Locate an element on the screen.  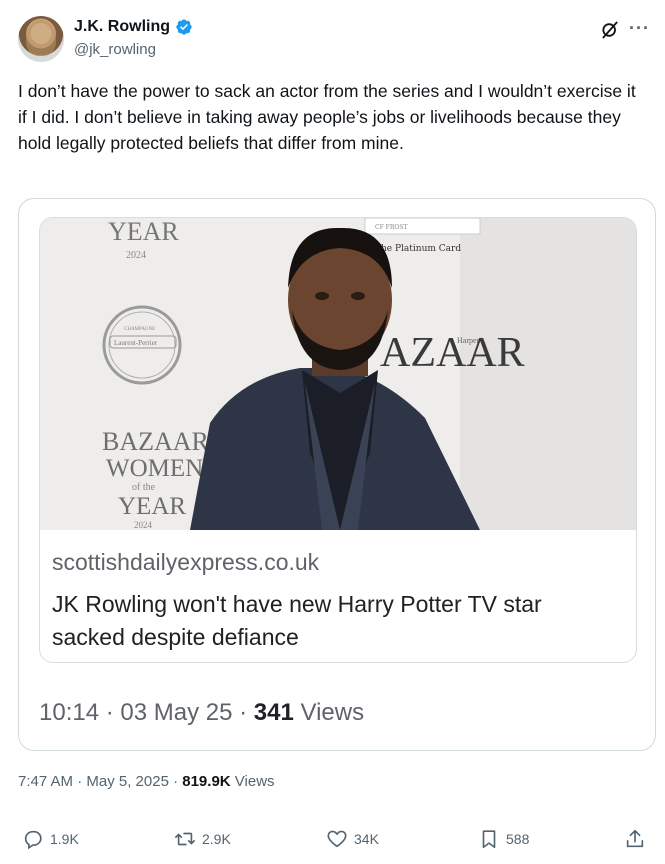
repost-icon is located at coordinates (185, 839).